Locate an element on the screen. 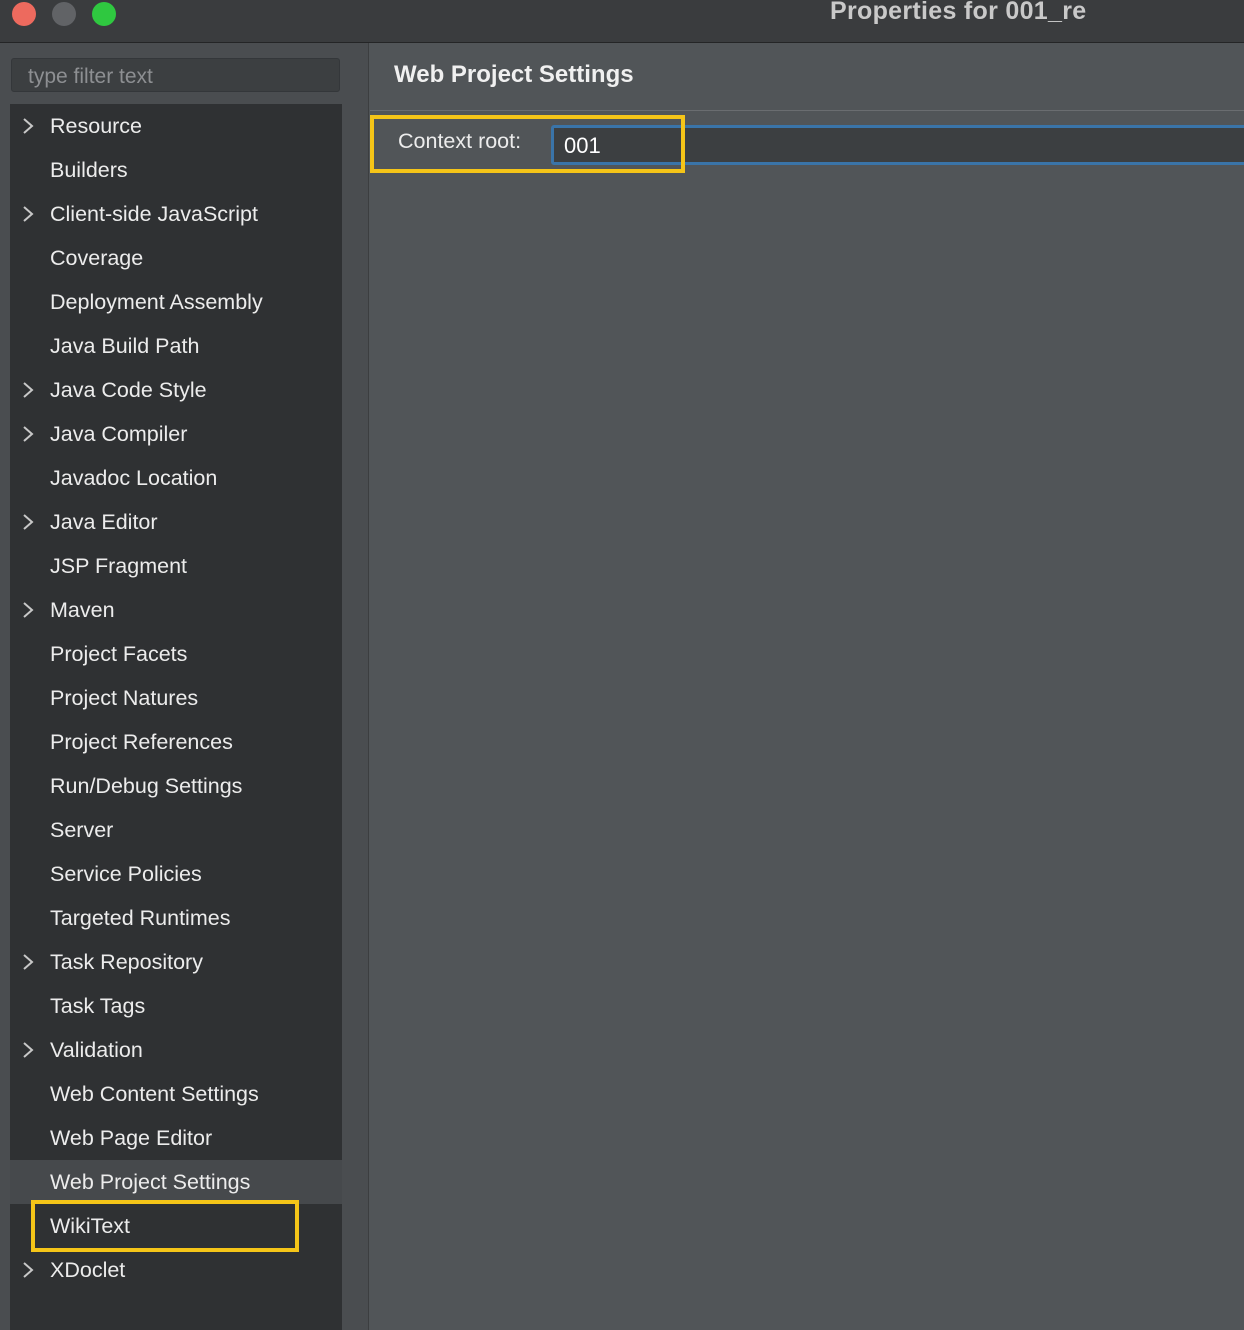 The width and height of the screenshot is (1244, 1330). tree-item-web-page-editor: Web Page Editor is located at coordinates (176, 1138).